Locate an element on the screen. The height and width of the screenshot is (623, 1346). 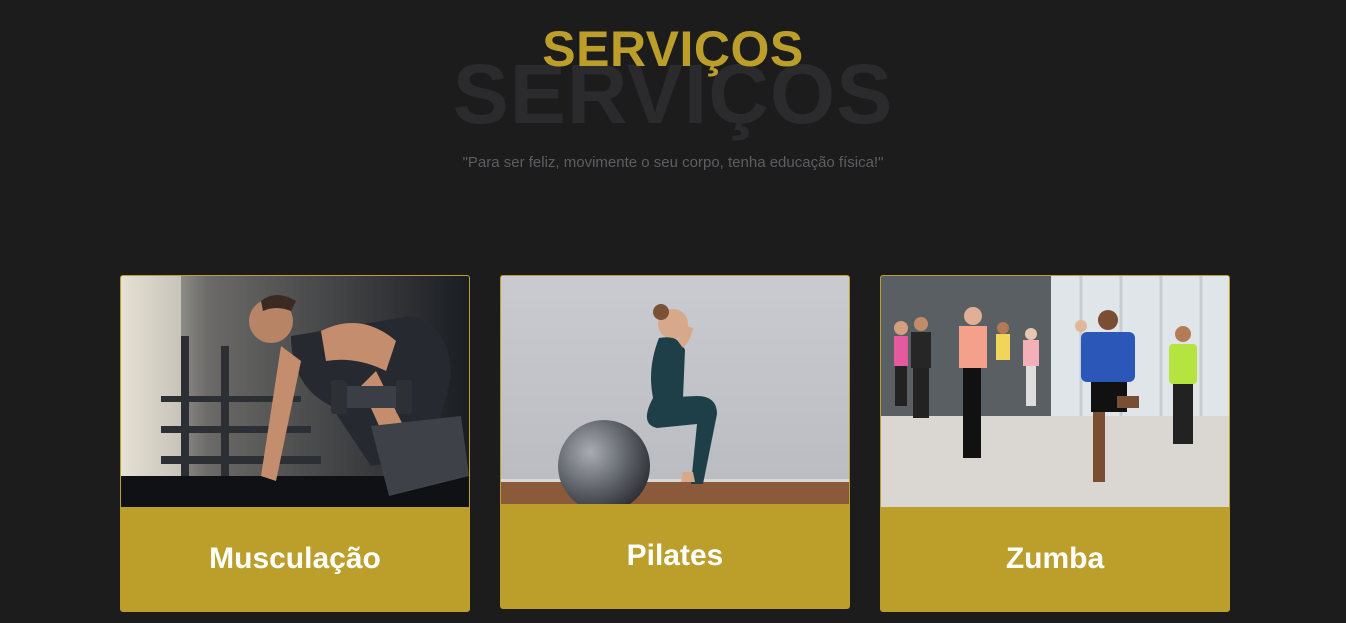
service-card-label: Pilates is located at coordinates (675, 556).